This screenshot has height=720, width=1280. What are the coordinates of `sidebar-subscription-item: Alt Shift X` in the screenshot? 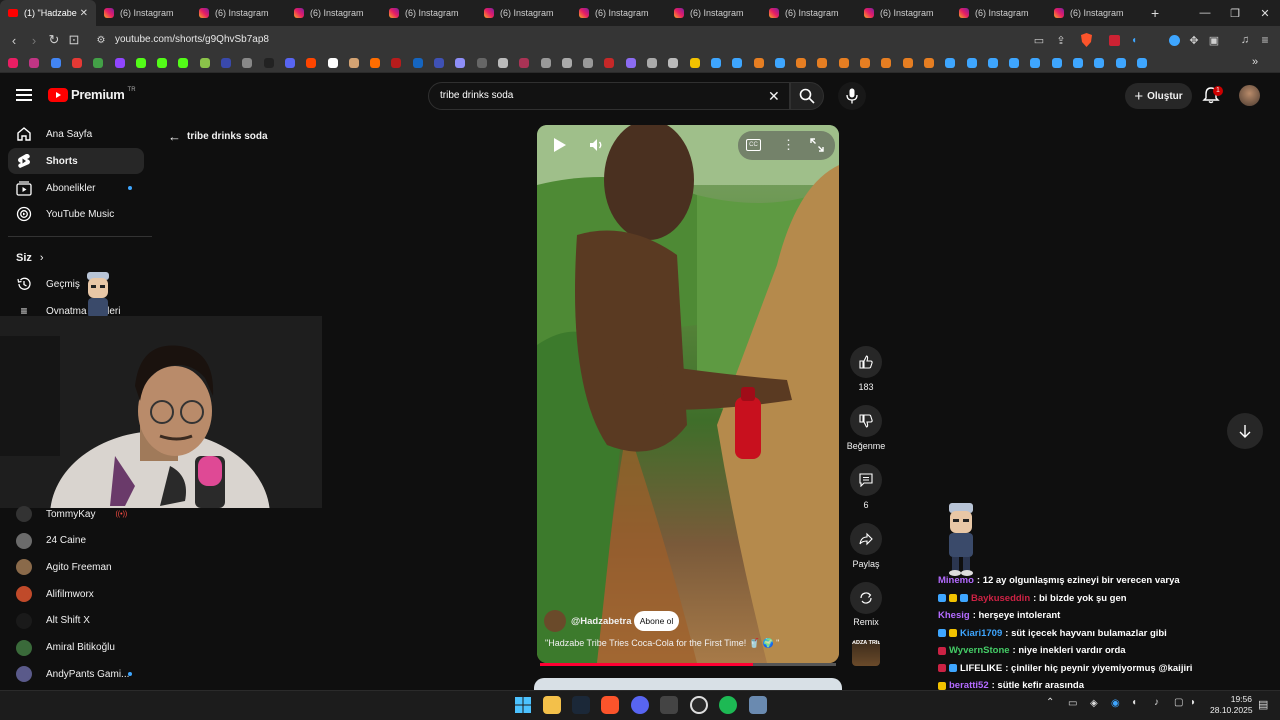 It's located at (76, 621).